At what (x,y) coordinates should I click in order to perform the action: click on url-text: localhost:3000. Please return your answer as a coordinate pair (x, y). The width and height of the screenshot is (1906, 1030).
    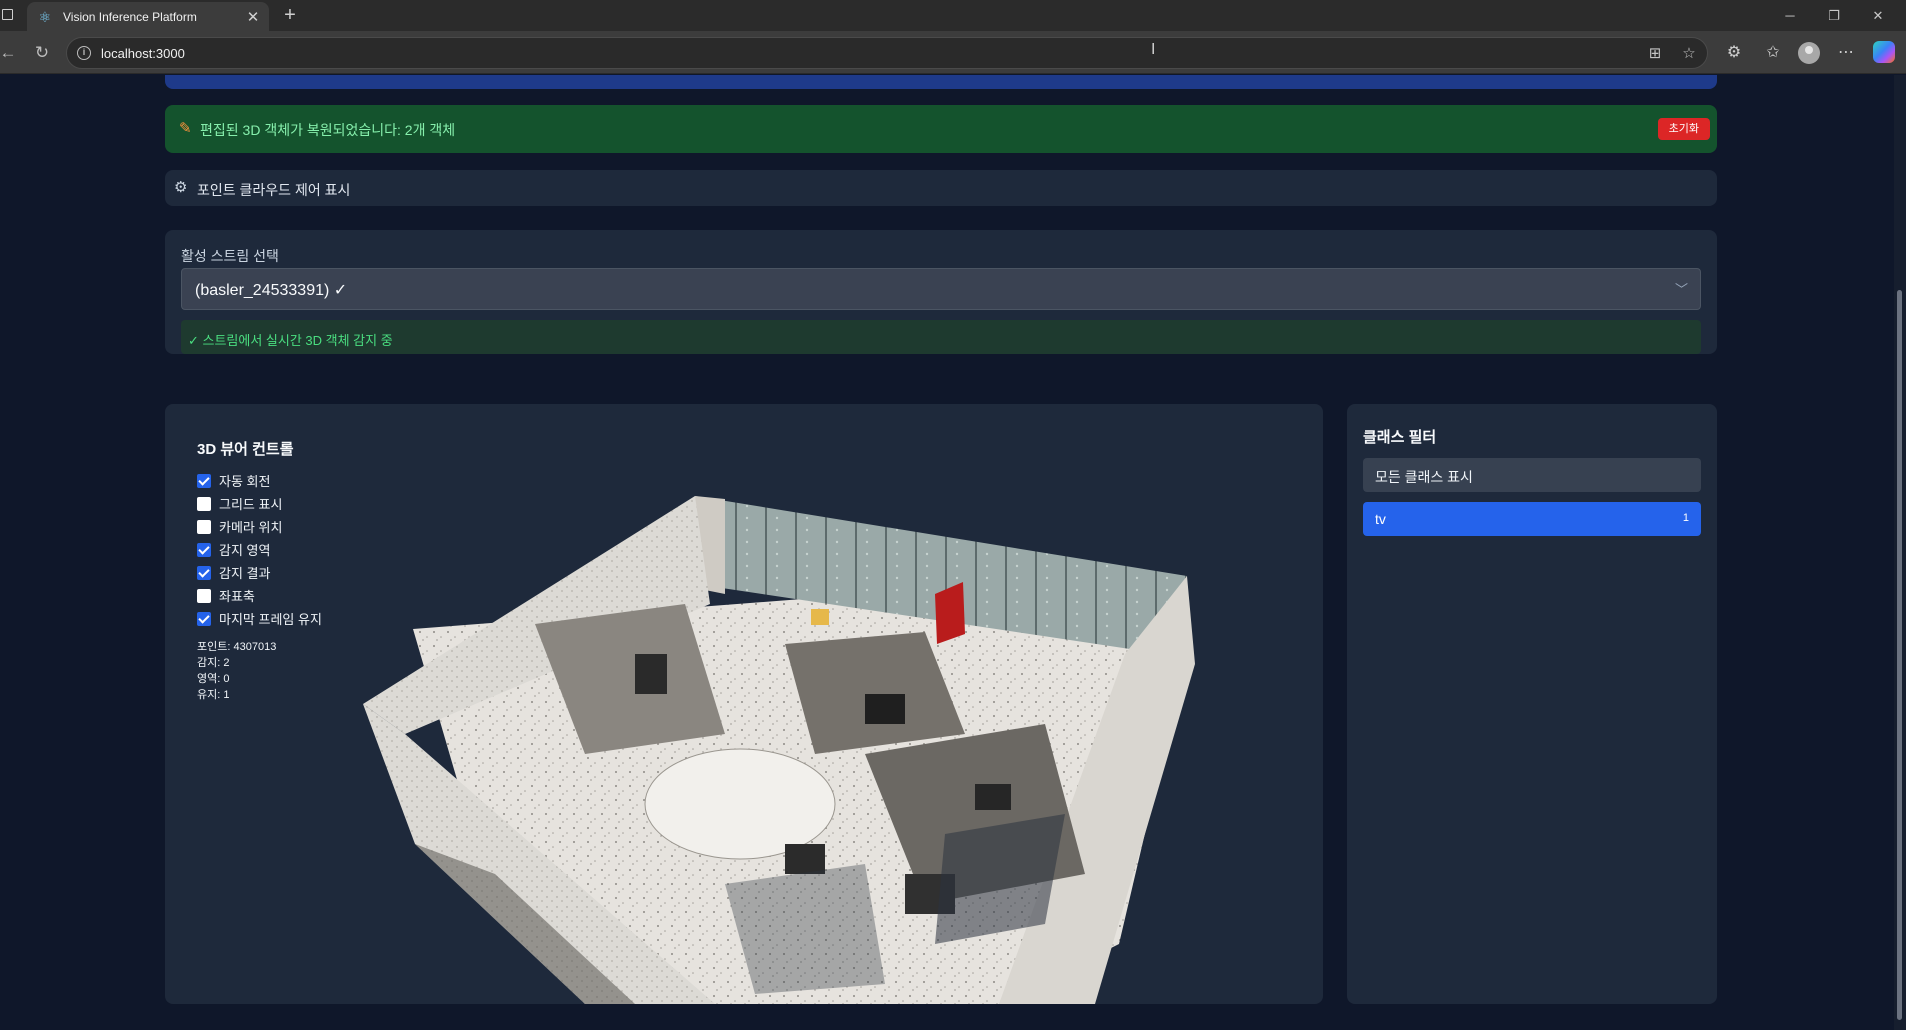
    Looking at the image, I should click on (143, 53).